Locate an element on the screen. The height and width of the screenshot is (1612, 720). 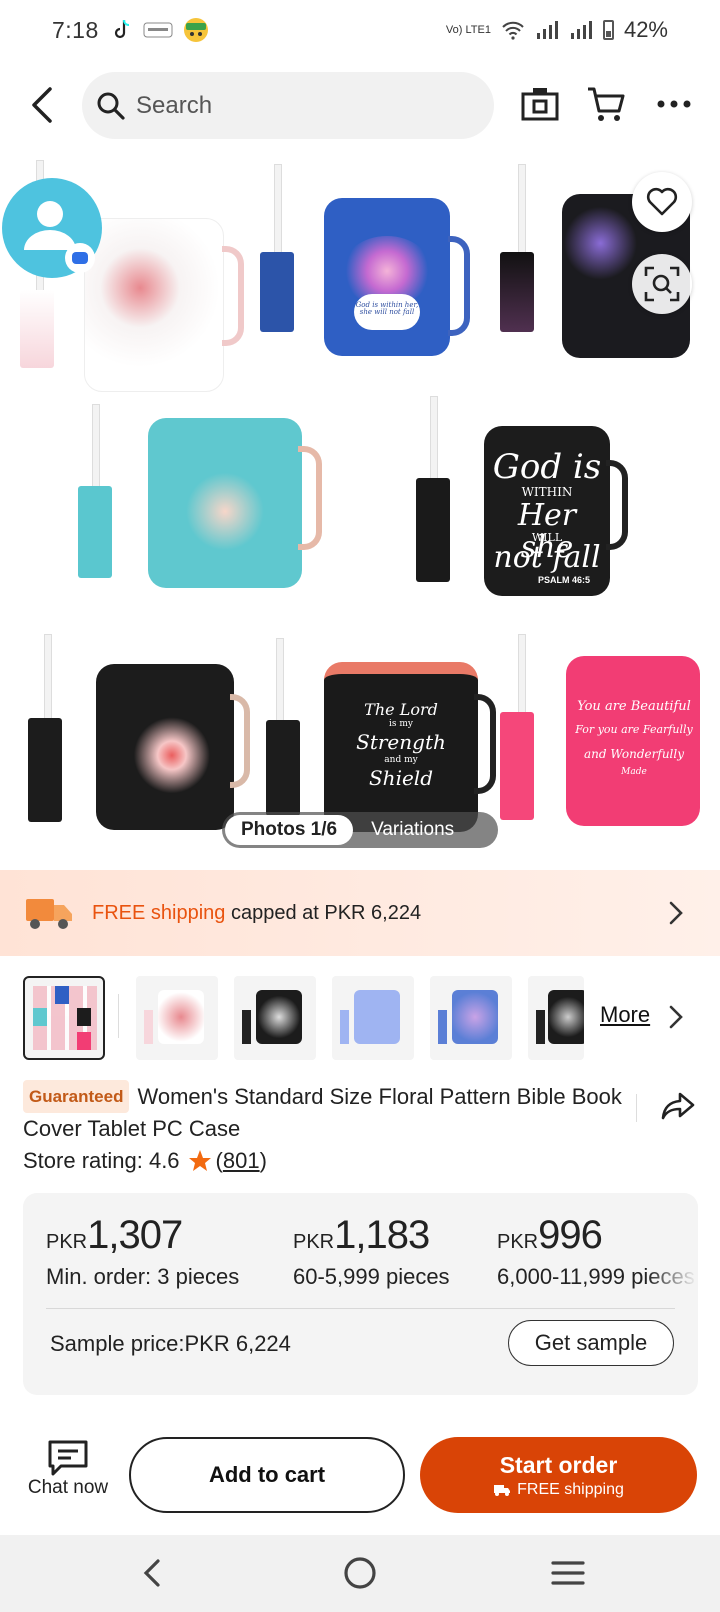
add-to-cart-button: Add to cart is located at coordinates (267, 1475).